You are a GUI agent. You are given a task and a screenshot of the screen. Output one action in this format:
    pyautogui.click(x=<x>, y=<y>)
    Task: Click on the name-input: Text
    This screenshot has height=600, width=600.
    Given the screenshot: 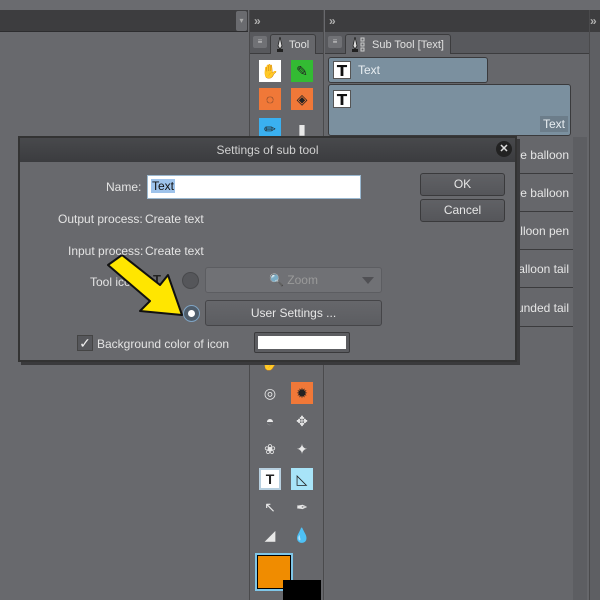 What is the action you would take?
    pyautogui.click(x=254, y=187)
    